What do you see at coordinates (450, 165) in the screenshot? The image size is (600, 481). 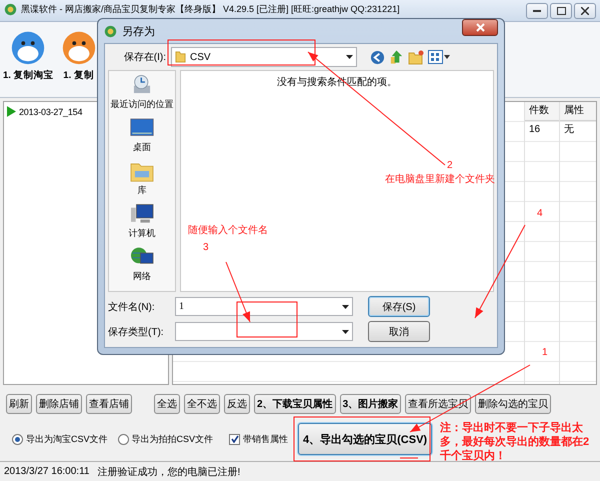 I see `step-number: 2` at bounding box center [450, 165].